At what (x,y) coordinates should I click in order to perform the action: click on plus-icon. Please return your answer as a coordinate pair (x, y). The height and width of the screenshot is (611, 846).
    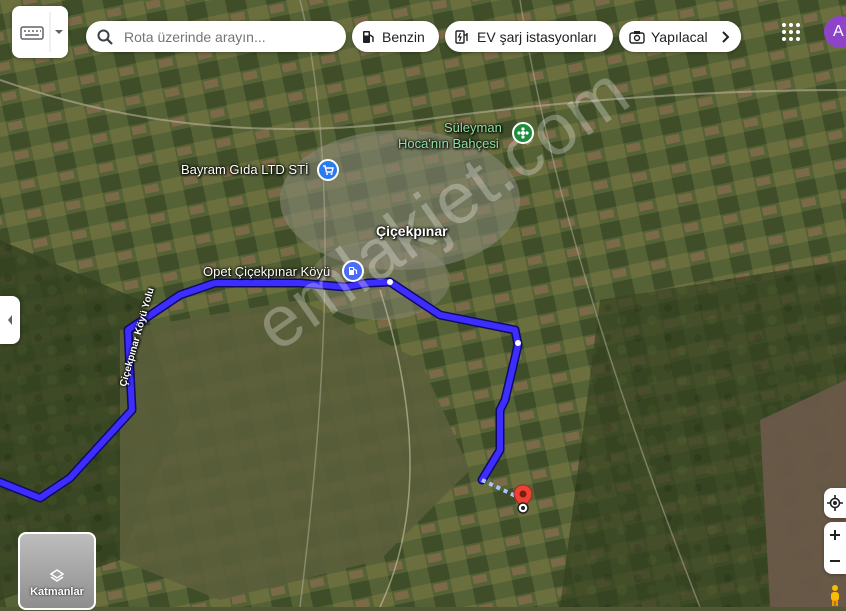
    Looking at the image, I should click on (835, 535).